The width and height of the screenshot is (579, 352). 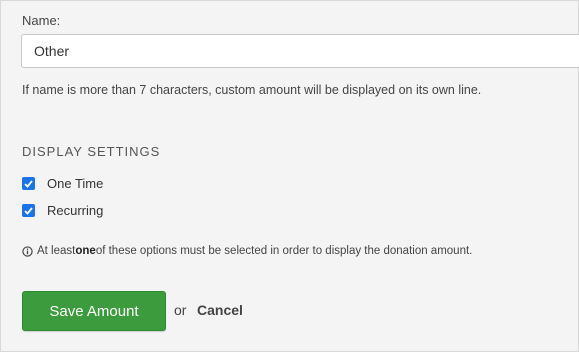 I want to click on one-time-checkbox, so click(x=28, y=183).